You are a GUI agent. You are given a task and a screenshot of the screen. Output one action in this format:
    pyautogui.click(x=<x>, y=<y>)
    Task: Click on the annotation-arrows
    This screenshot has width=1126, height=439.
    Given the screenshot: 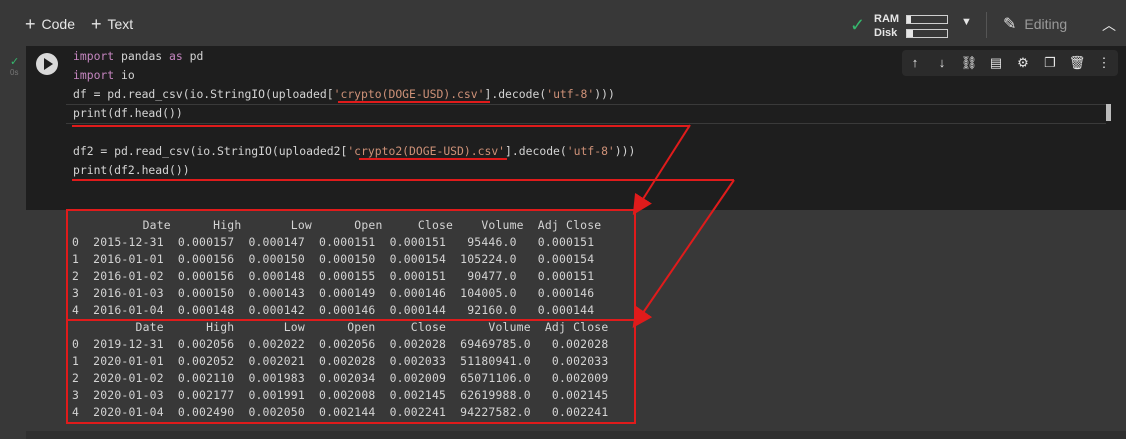 What is the action you would take?
    pyautogui.click(x=683, y=226)
    